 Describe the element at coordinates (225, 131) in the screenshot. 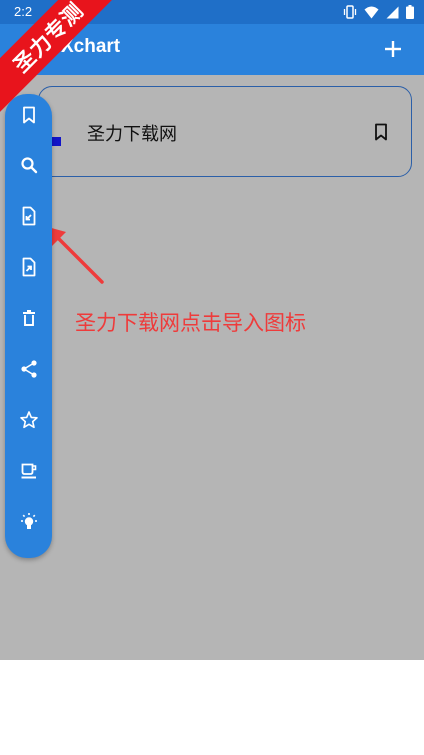

I see `chart-card: 圣力下载网` at that location.